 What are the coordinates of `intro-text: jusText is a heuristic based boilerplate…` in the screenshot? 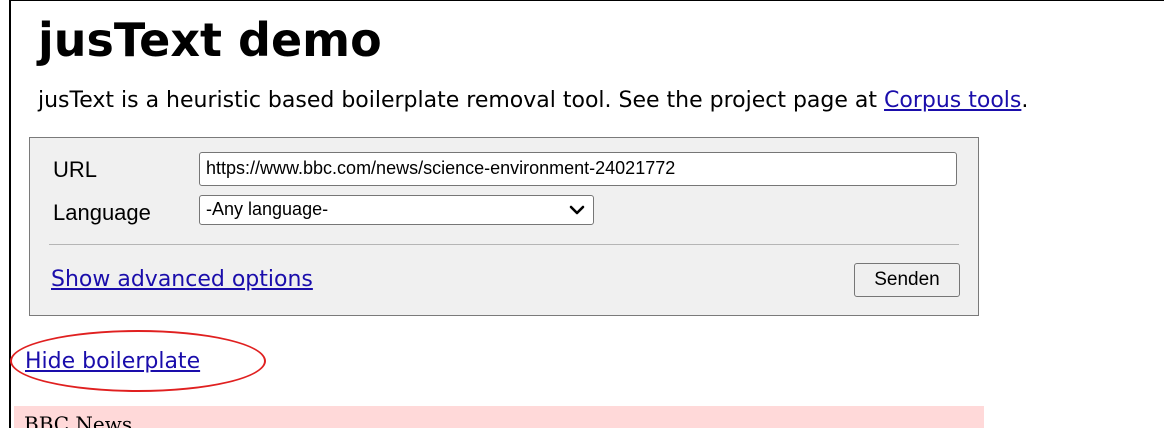 It's located at (461, 100).